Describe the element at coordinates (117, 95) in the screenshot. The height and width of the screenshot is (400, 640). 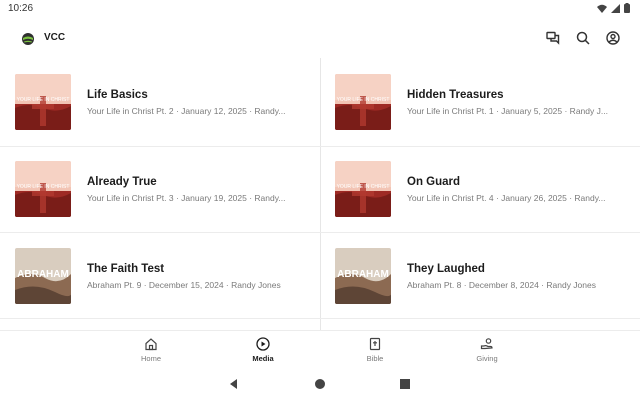
I see `media-title: Life Basics` at that location.